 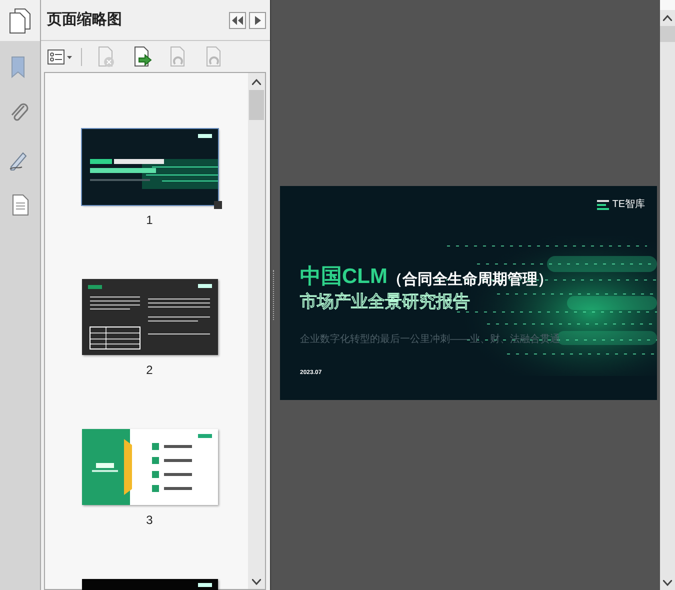 What do you see at coordinates (149, 370) in the screenshot?
I see `page-number: 2` at bounding box center [149, 370].